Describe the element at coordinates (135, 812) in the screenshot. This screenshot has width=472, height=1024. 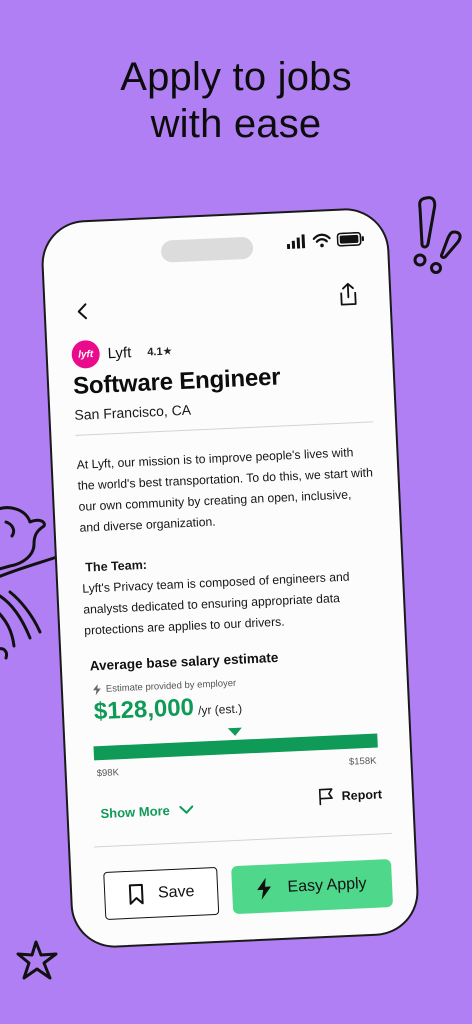
I see `show-more-label: Show More` at that location.